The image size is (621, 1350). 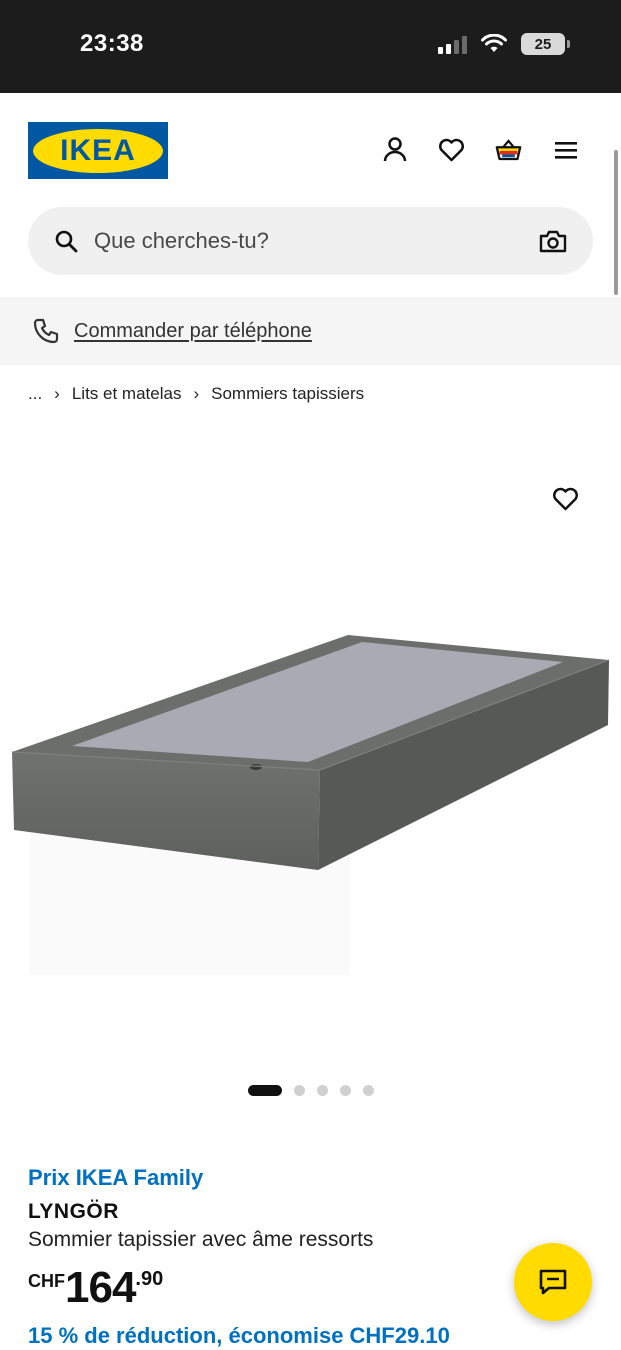 I want to click on price-integer: 164, so click(x=100, y=1287).